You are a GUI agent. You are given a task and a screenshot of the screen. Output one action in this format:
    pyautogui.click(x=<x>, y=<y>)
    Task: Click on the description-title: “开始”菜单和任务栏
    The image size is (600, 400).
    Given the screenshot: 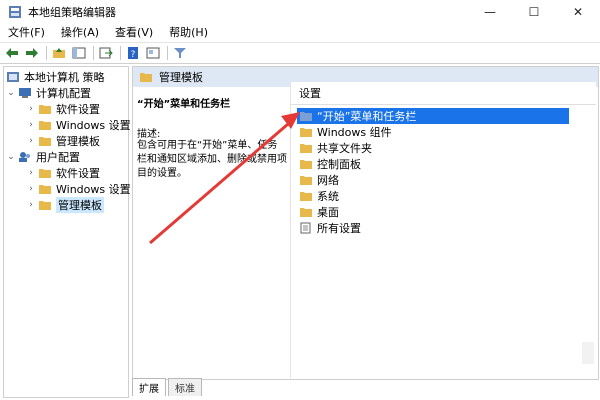 What is the action you would take?
    pyautogui.click(x=184, y=104)
    